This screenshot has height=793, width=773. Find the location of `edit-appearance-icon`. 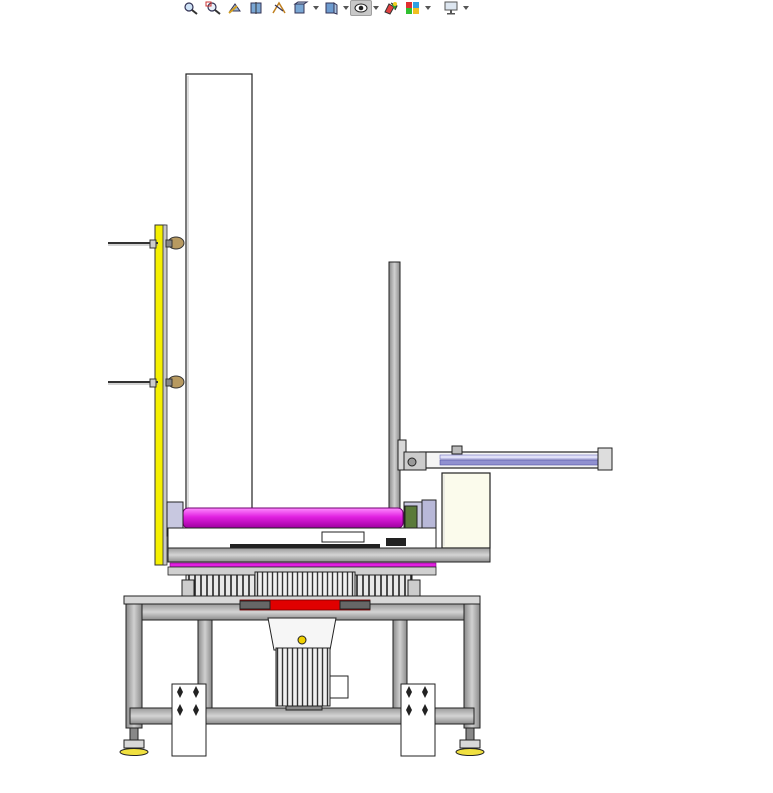

edit-appearance-icon is located at coordinates (391, 8).